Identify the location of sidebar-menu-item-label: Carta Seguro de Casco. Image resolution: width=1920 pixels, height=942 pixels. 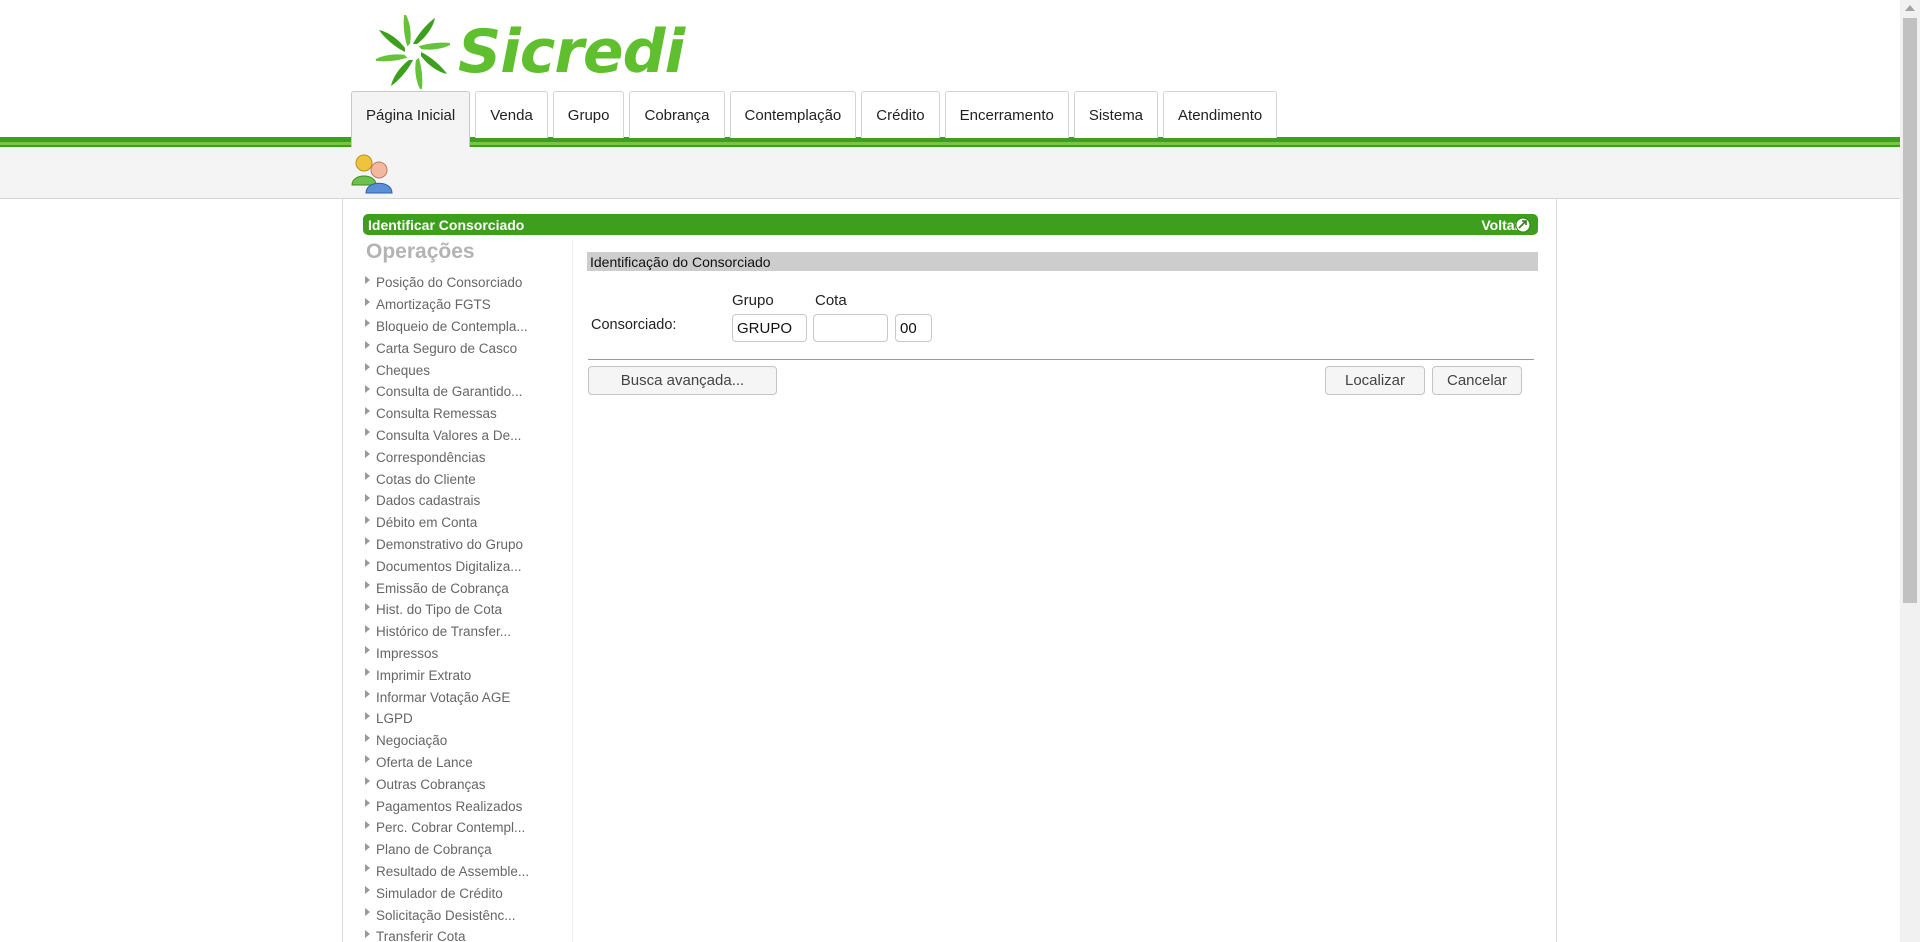
(447, 348).